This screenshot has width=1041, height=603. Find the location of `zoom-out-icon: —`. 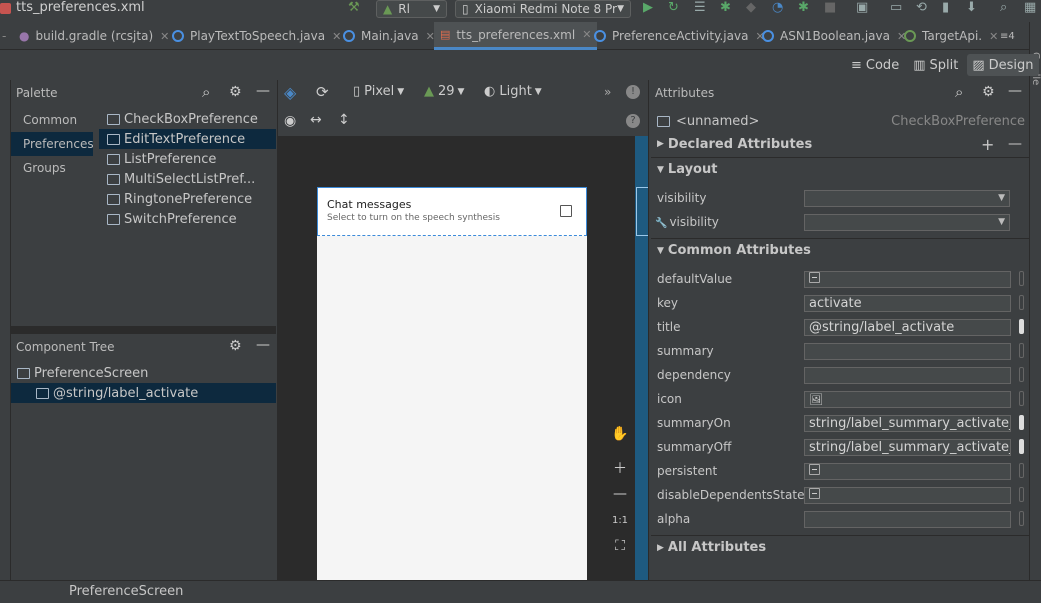

zoom-out-icon: — is located at coordinates (620, 494).